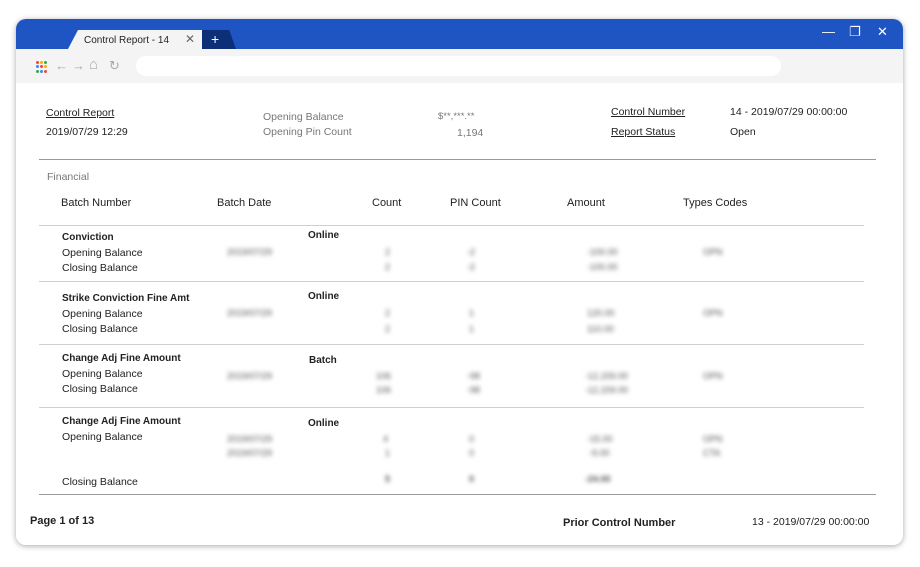 The image size is (920, 567). I want to click on row-count: 4, so click(386, 439).